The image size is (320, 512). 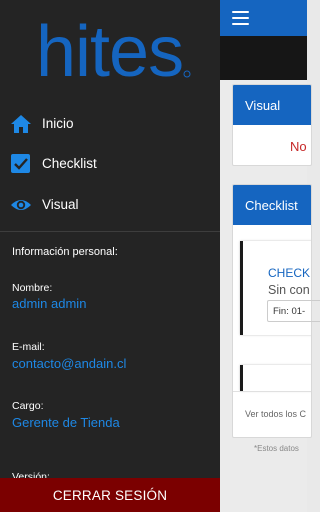 What do you see at coordinates (21, 124) in the screenshot?
I see `home-icon` at bounding box center [21, 124].